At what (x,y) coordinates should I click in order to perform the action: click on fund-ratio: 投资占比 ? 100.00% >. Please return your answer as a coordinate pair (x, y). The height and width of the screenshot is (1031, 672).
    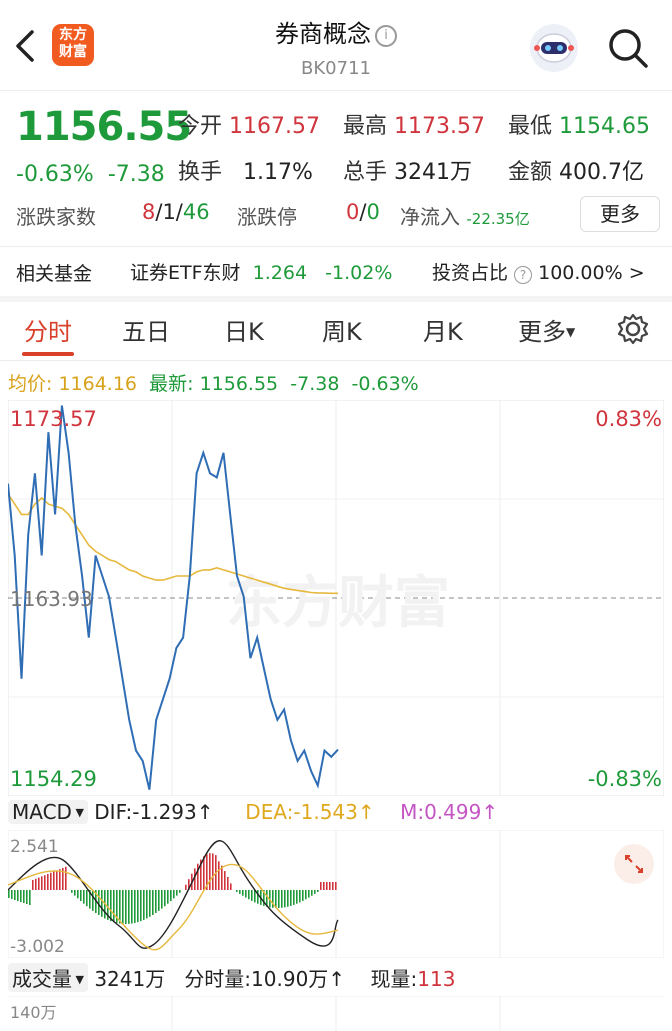
    Looking at the image, I should click on (538, 271).